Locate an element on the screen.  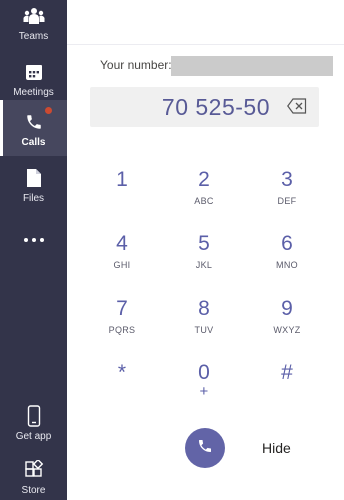
key-9: 9 WXYZ is located at coordinates (287, 325).